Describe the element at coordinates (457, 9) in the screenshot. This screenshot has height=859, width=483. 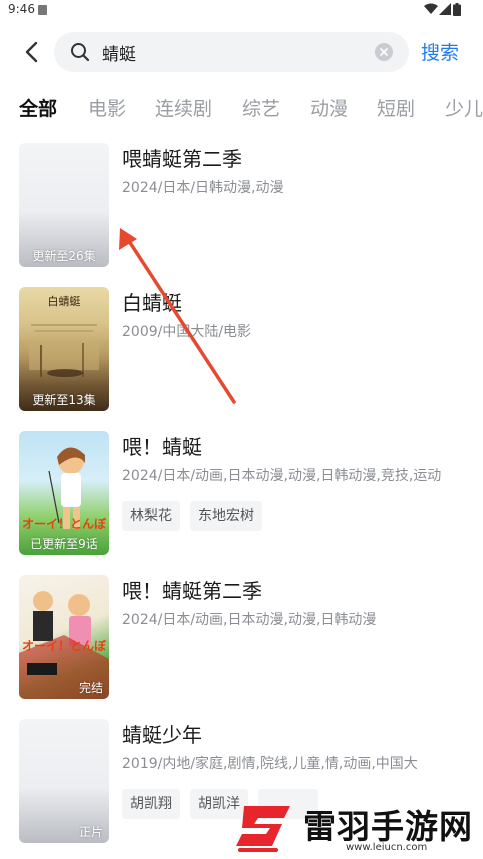
I see `battery-icon` at that location.